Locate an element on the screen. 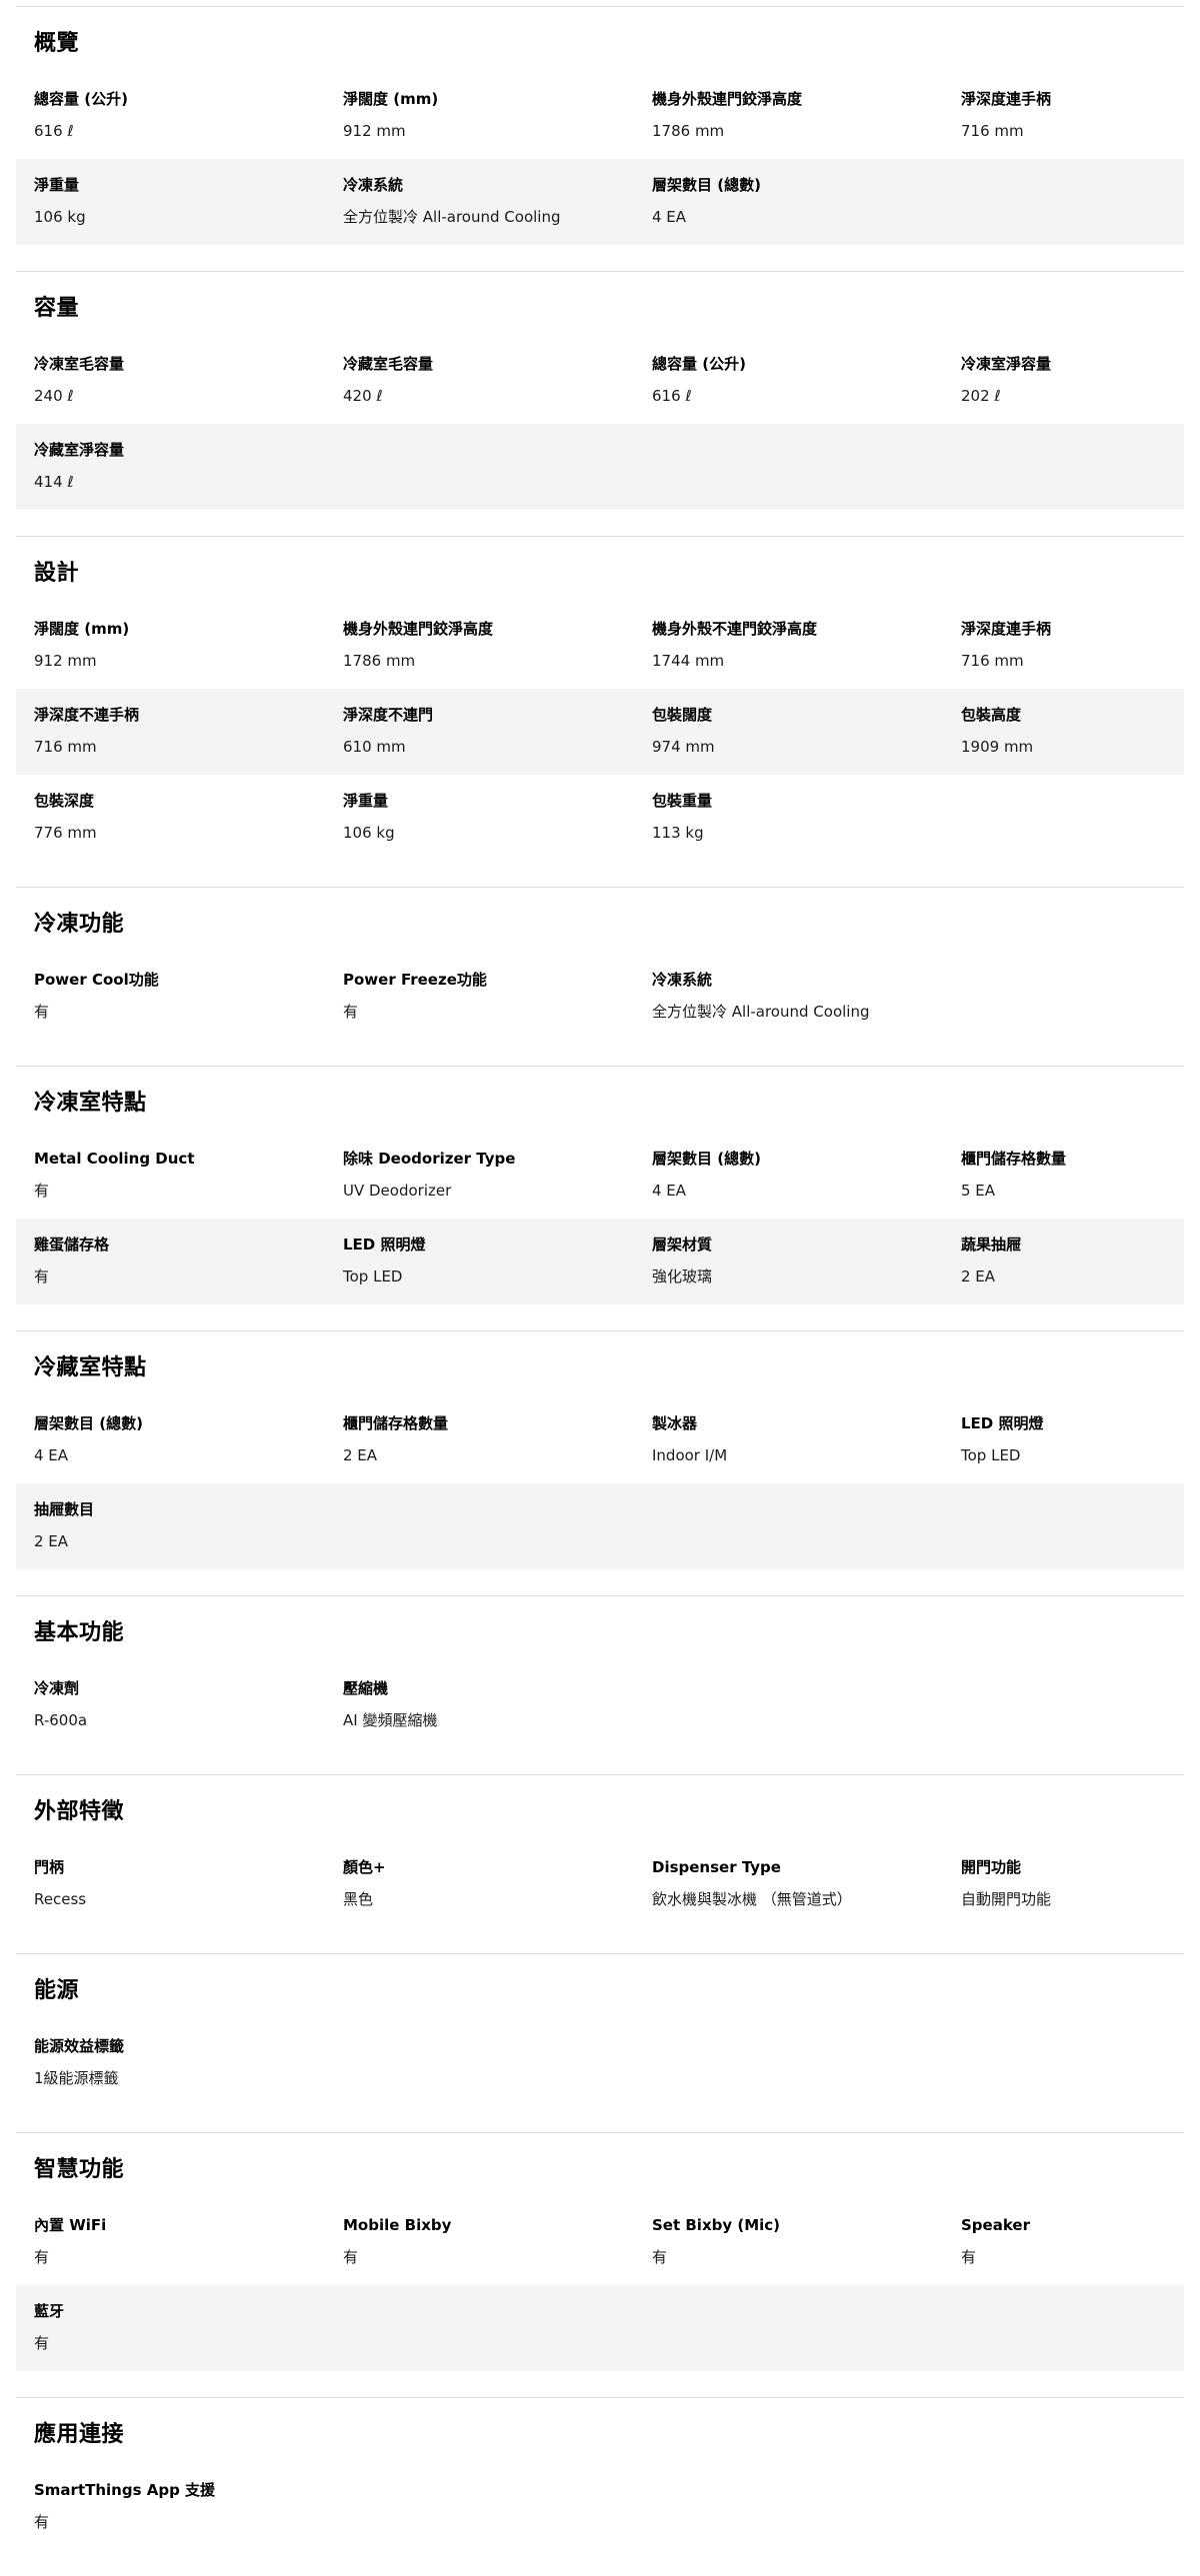  spec-item: 顏色+ 黑色 is located at coordinates (497, 1883).